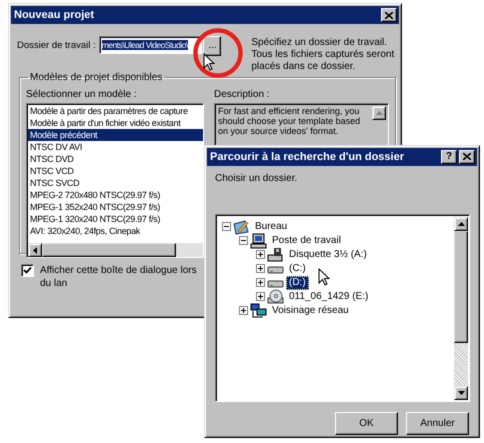 This screenshot has height=443, width=484. I want to click on vertical-scrollbar, so click(461, 308).